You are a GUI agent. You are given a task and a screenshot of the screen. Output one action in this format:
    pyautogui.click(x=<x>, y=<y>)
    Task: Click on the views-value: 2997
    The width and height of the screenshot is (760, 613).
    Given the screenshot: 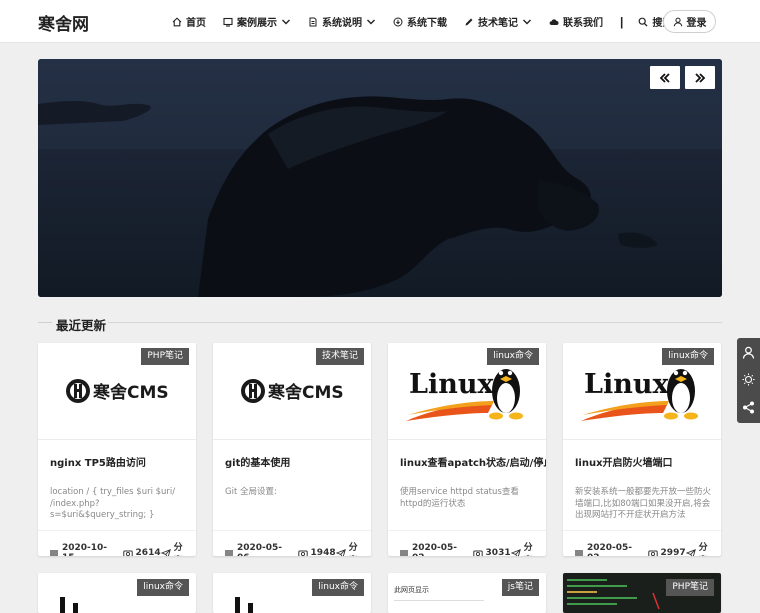 What is the action you would take?
    pyautogui.click(x=673, y=552)
    